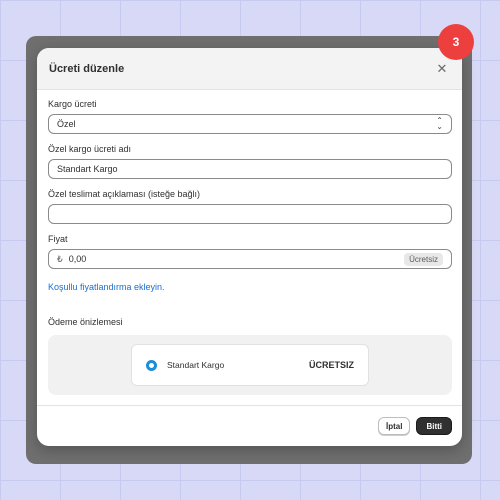  What do you see at coordinates (85, 322) in the screenshot?
I see `checkout-preview-title: Ödeme önizlemesi` at bounding box center [85, 322].